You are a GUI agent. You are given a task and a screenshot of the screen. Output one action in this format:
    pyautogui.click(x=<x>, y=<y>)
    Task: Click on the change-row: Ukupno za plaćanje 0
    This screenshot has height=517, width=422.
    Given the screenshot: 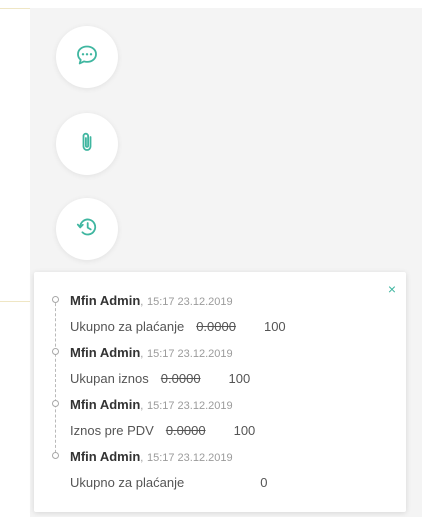 What is the action you would take?
    pyautogui.click(x=168, y=483)
    